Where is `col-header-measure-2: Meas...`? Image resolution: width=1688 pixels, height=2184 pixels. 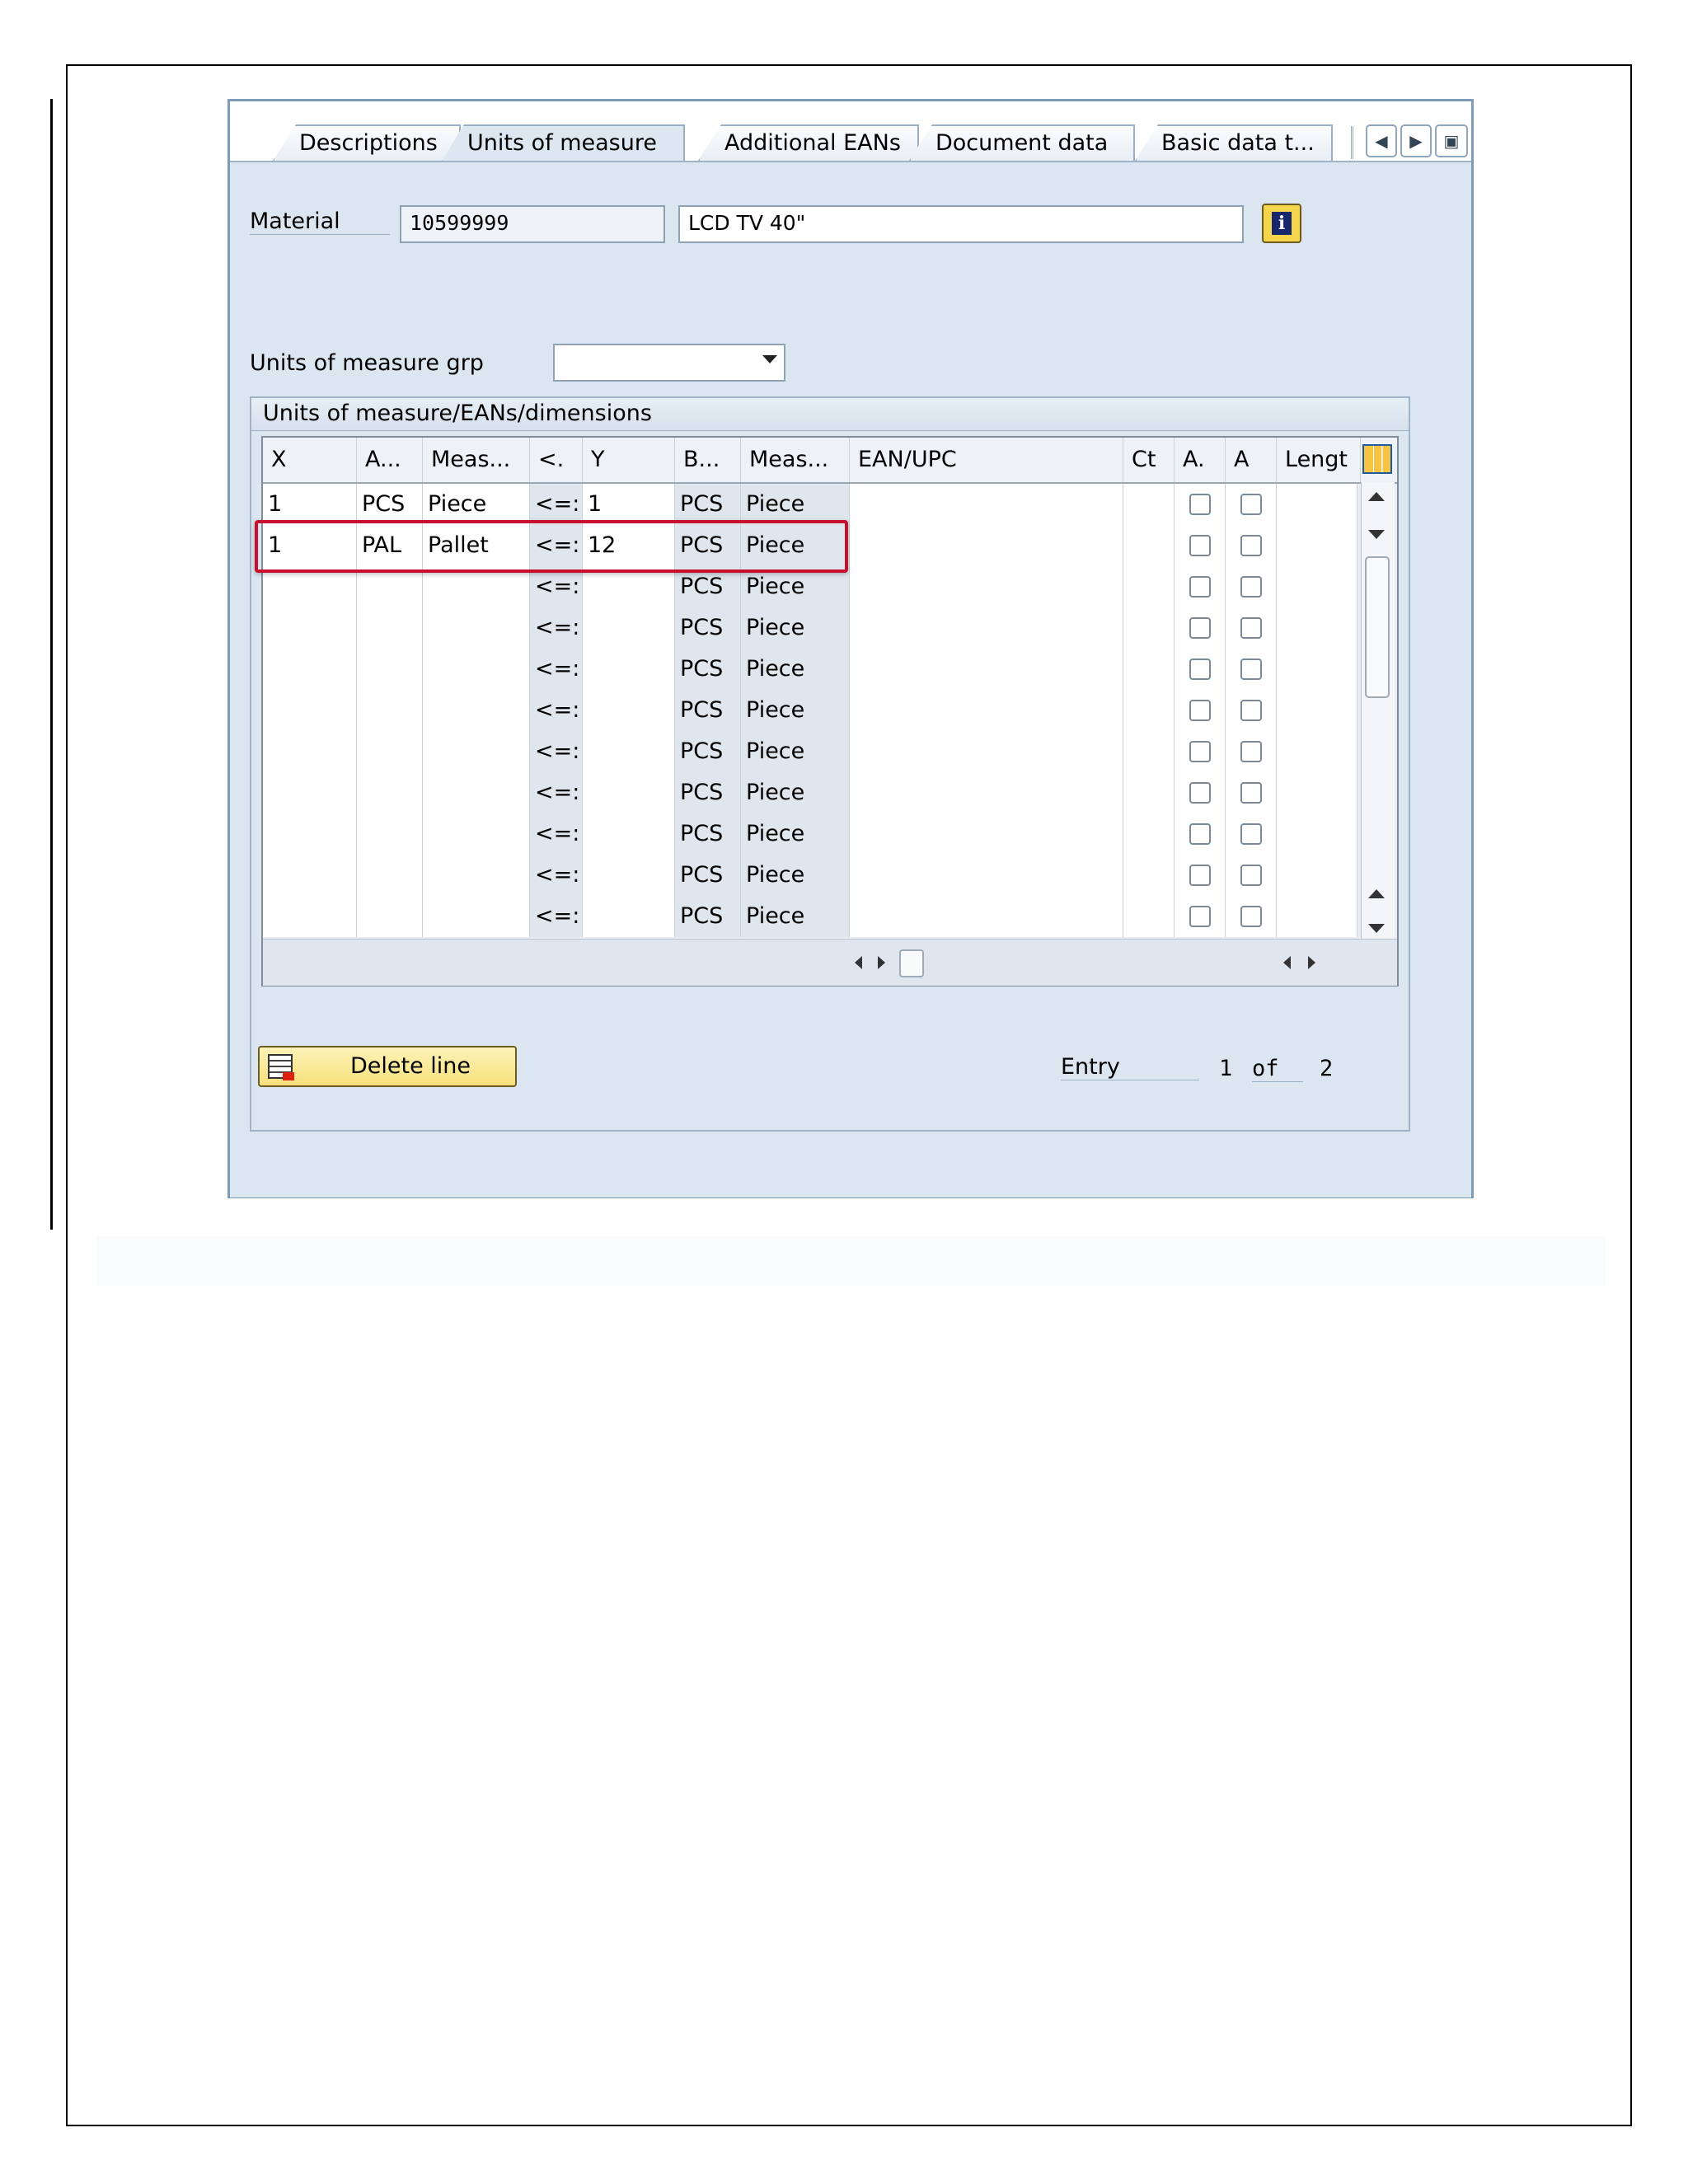 col-header-measure-2: Meas... is located at coordinates (795, 460).